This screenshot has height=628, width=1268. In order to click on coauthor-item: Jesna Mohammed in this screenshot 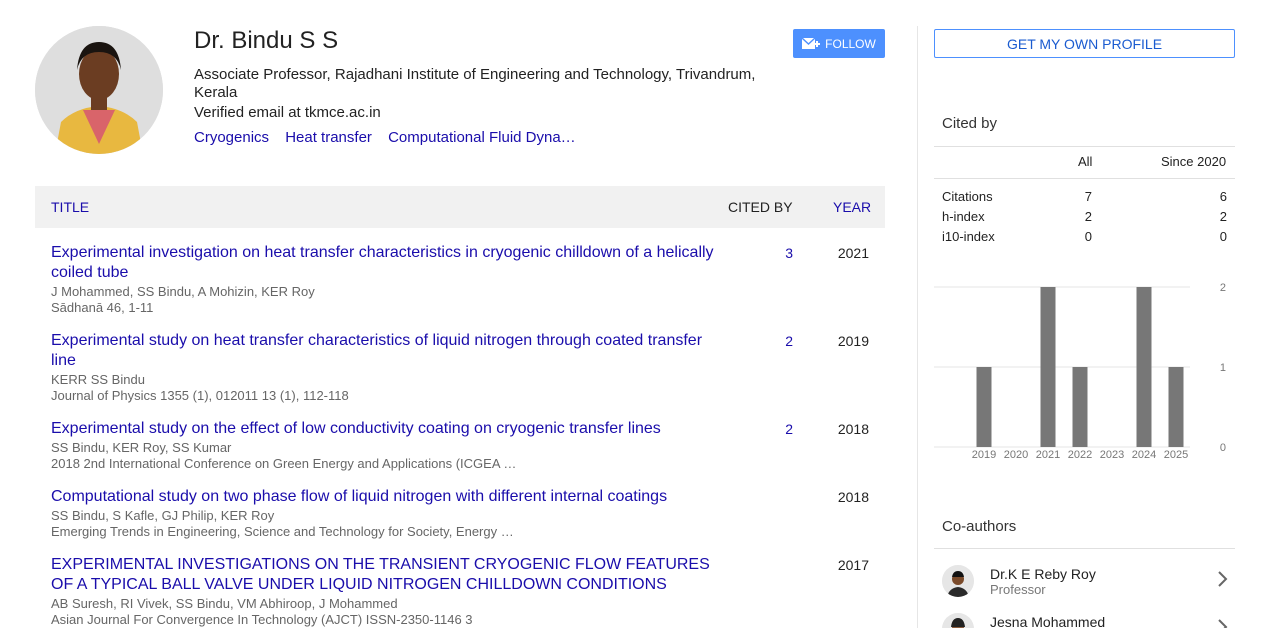, I will do `click(1084, 619)`.